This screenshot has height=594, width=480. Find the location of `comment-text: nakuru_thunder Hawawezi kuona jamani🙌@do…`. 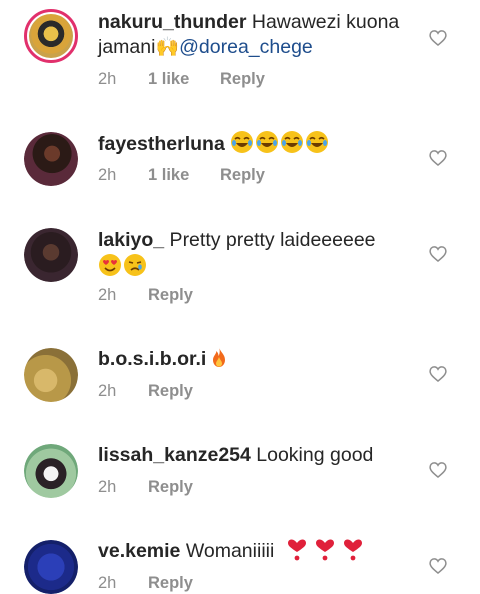

comment-text: nakuru_thunder Hawawezi kuona jamani🙌@do… is located at coordinates (258, 35).